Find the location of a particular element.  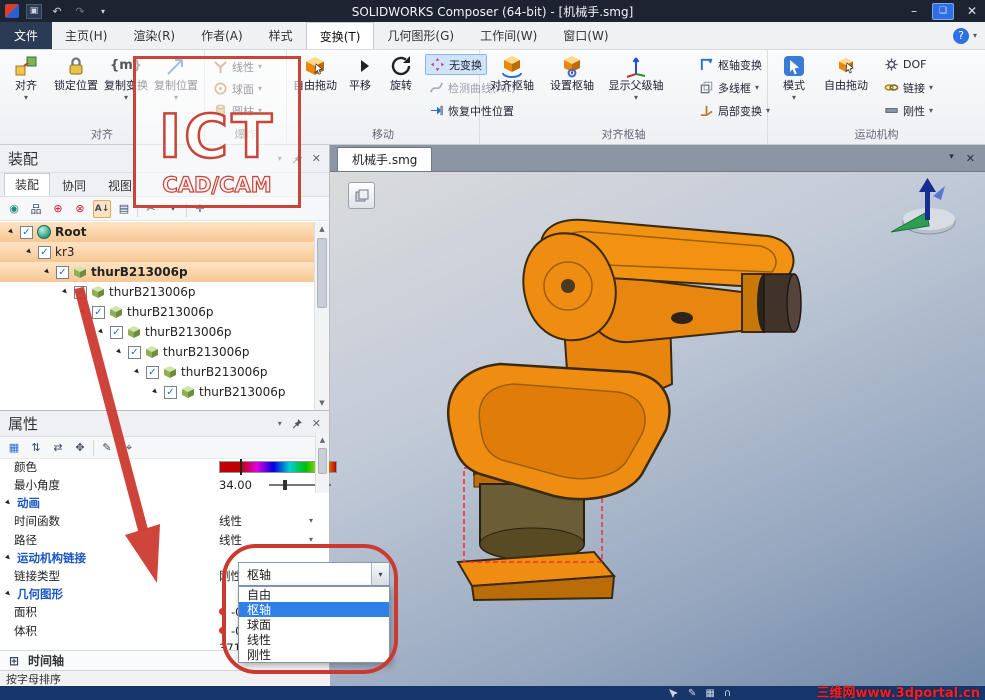

tab-assembly: 装配 is located at coordinates (27, 184).